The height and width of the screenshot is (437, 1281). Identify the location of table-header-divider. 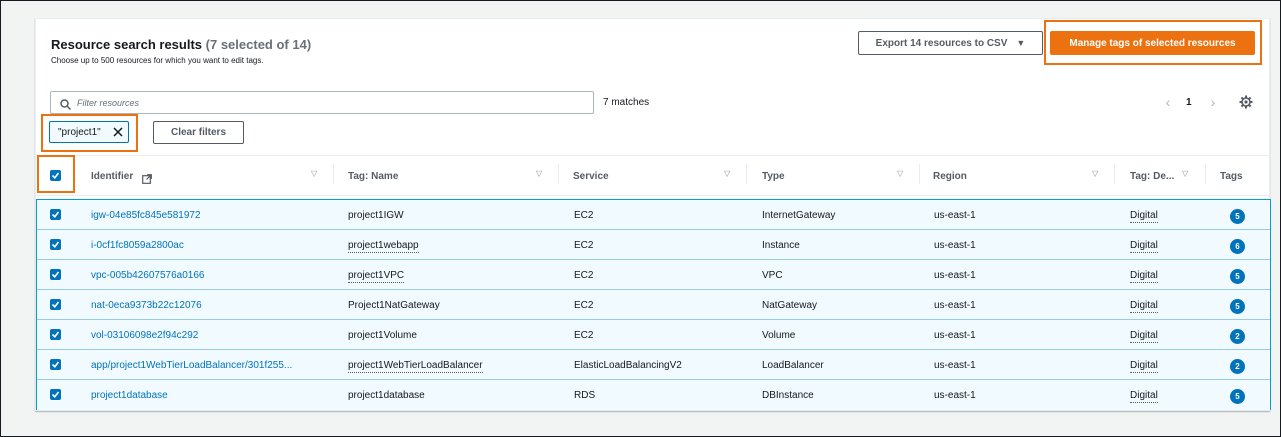
(653, 195).